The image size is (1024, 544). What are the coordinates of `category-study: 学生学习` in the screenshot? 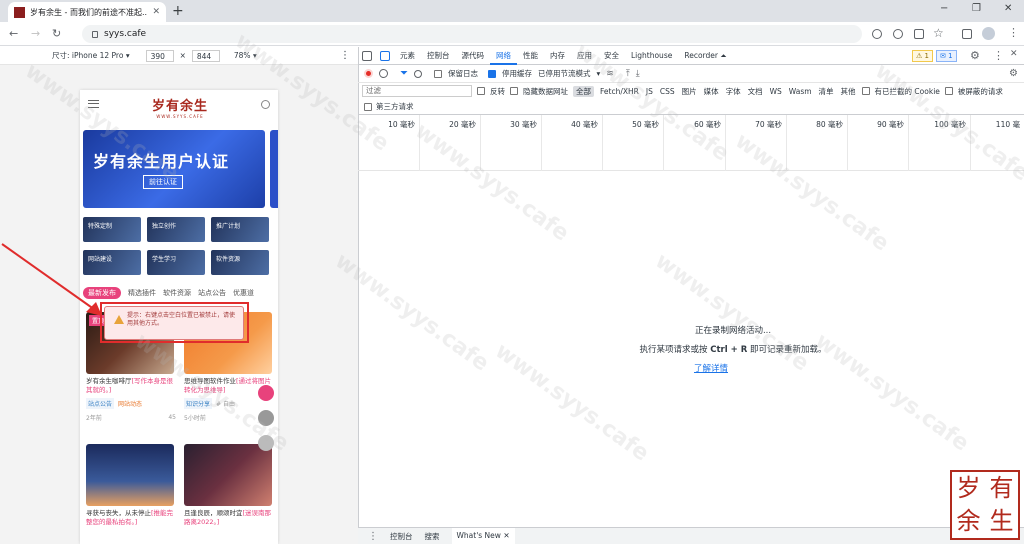 It's located at (176, 262).